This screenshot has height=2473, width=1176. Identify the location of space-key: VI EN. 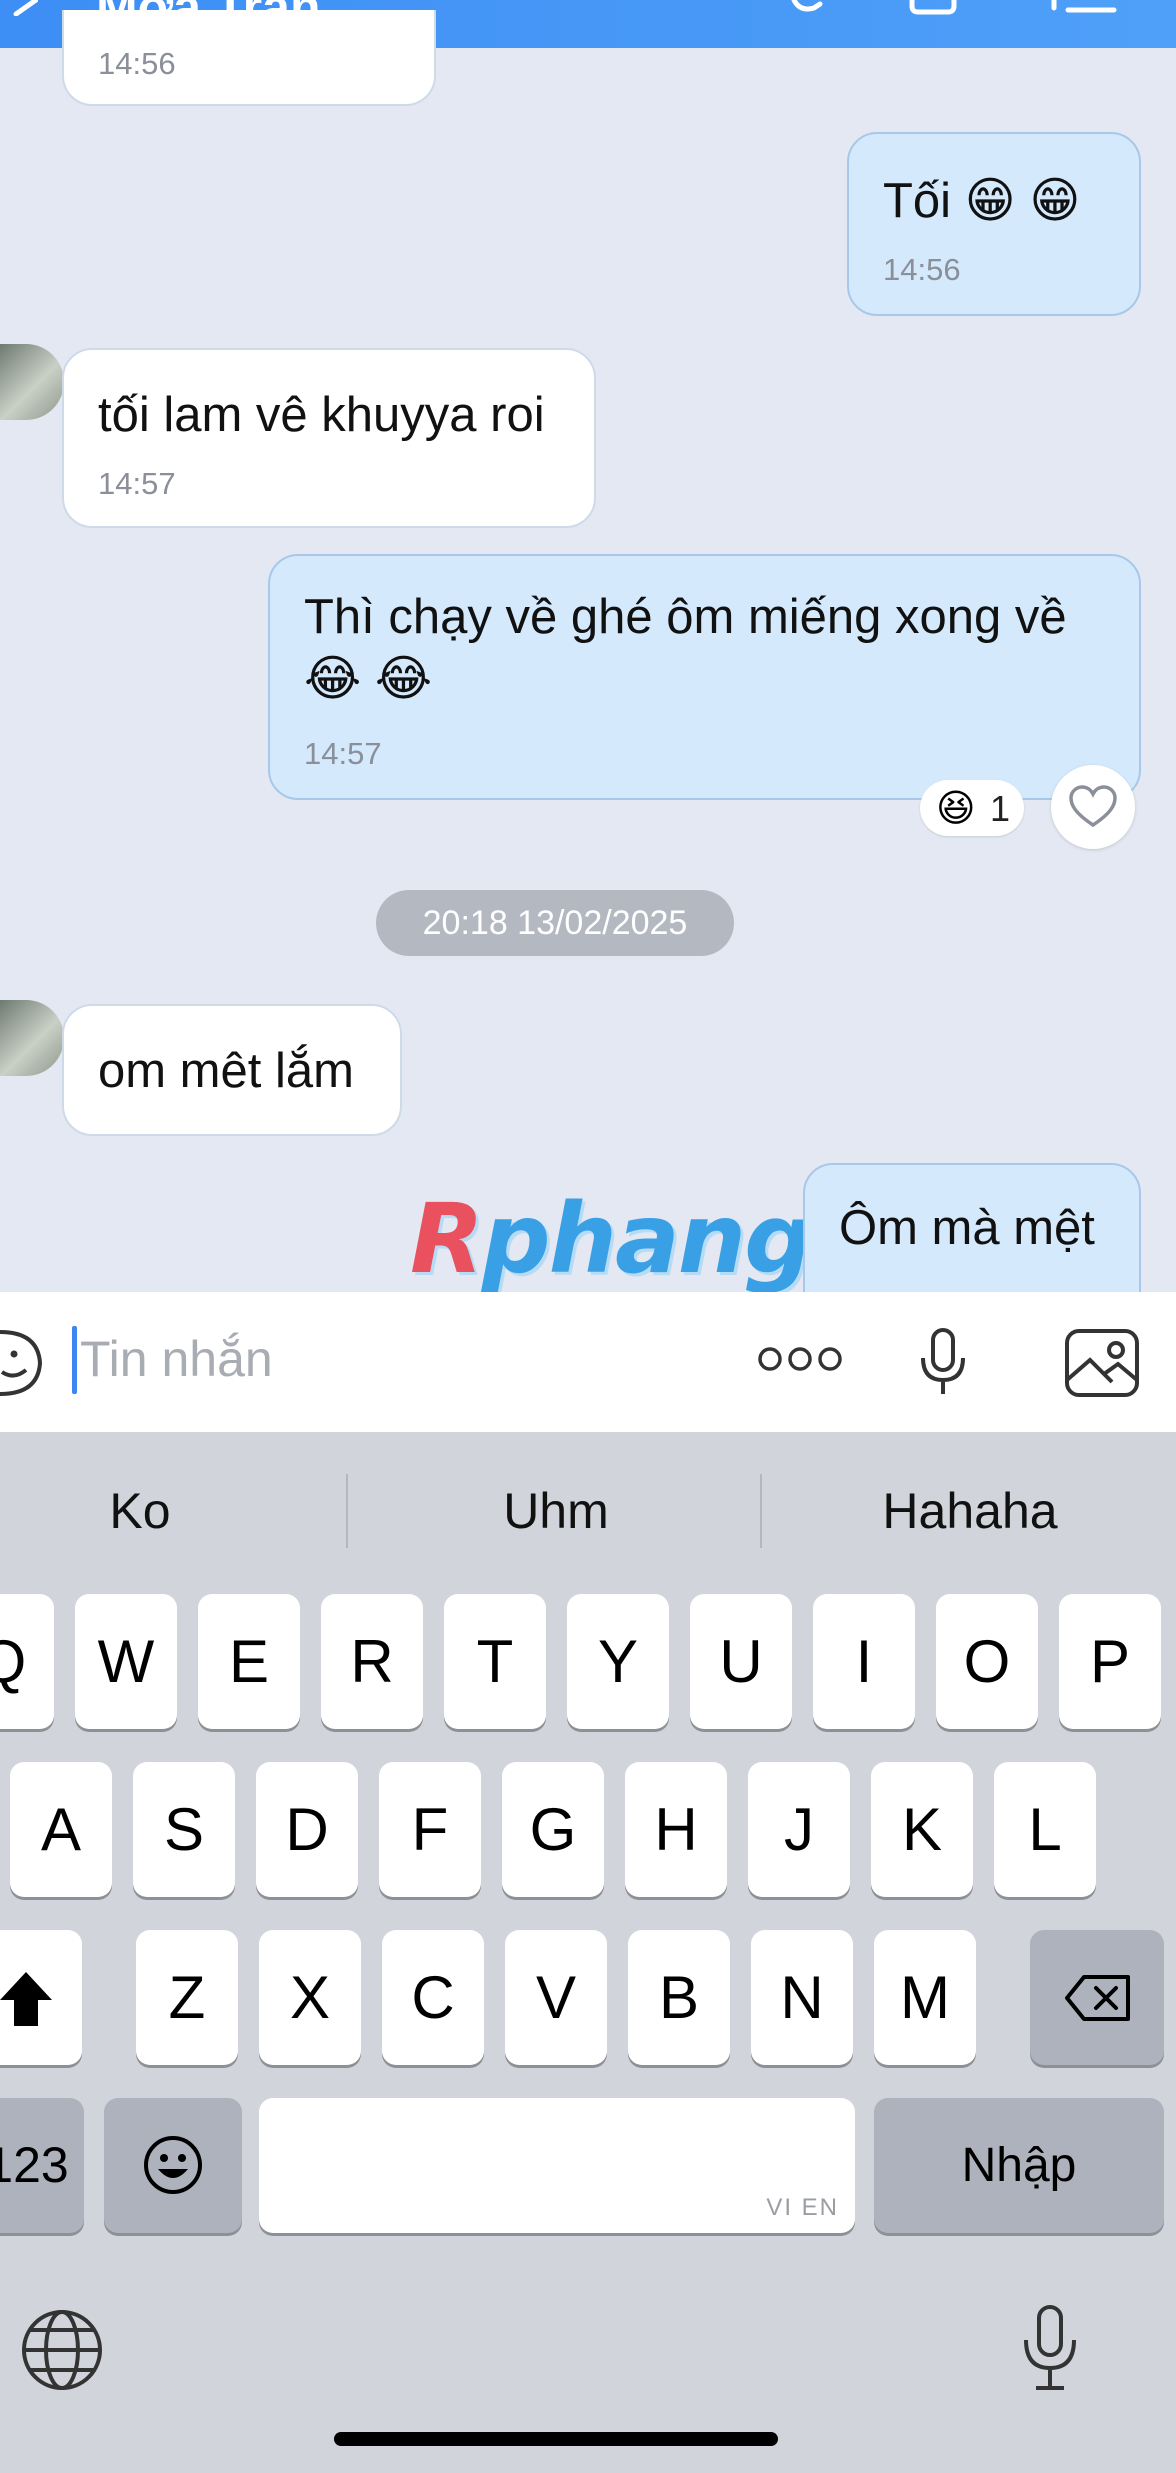
(557, 2165).